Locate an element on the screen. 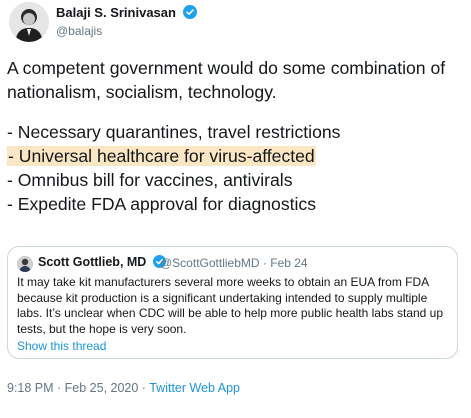 This screenshot has width=471, height=418. author-handle: @balajis is located at coordinates (79, 31).